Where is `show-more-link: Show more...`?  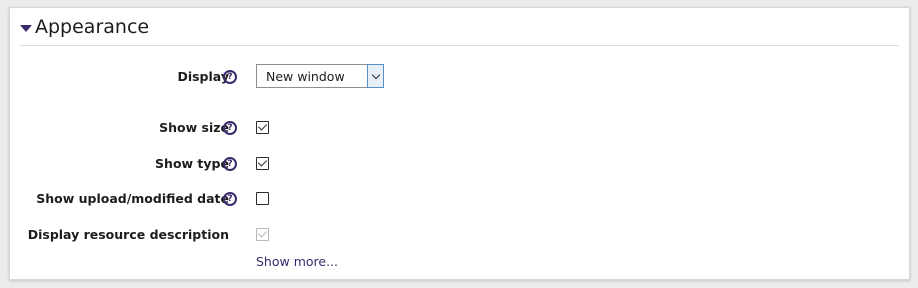 show-more-link: Show more... is located at coordinates (297, 261).